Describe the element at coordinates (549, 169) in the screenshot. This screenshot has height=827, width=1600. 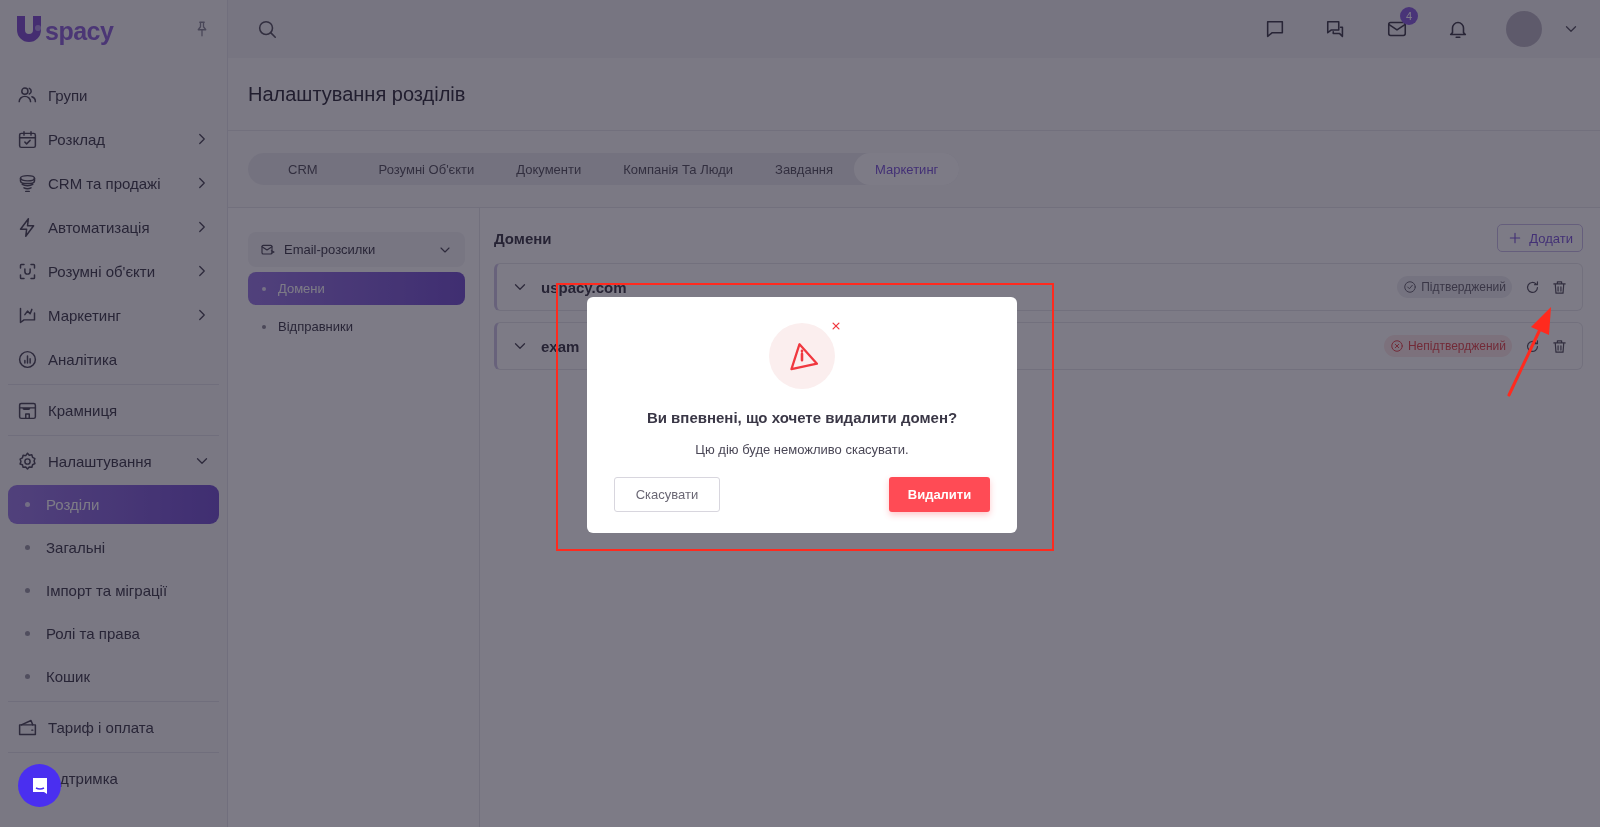
I see `section-tab: Документи` at that location.